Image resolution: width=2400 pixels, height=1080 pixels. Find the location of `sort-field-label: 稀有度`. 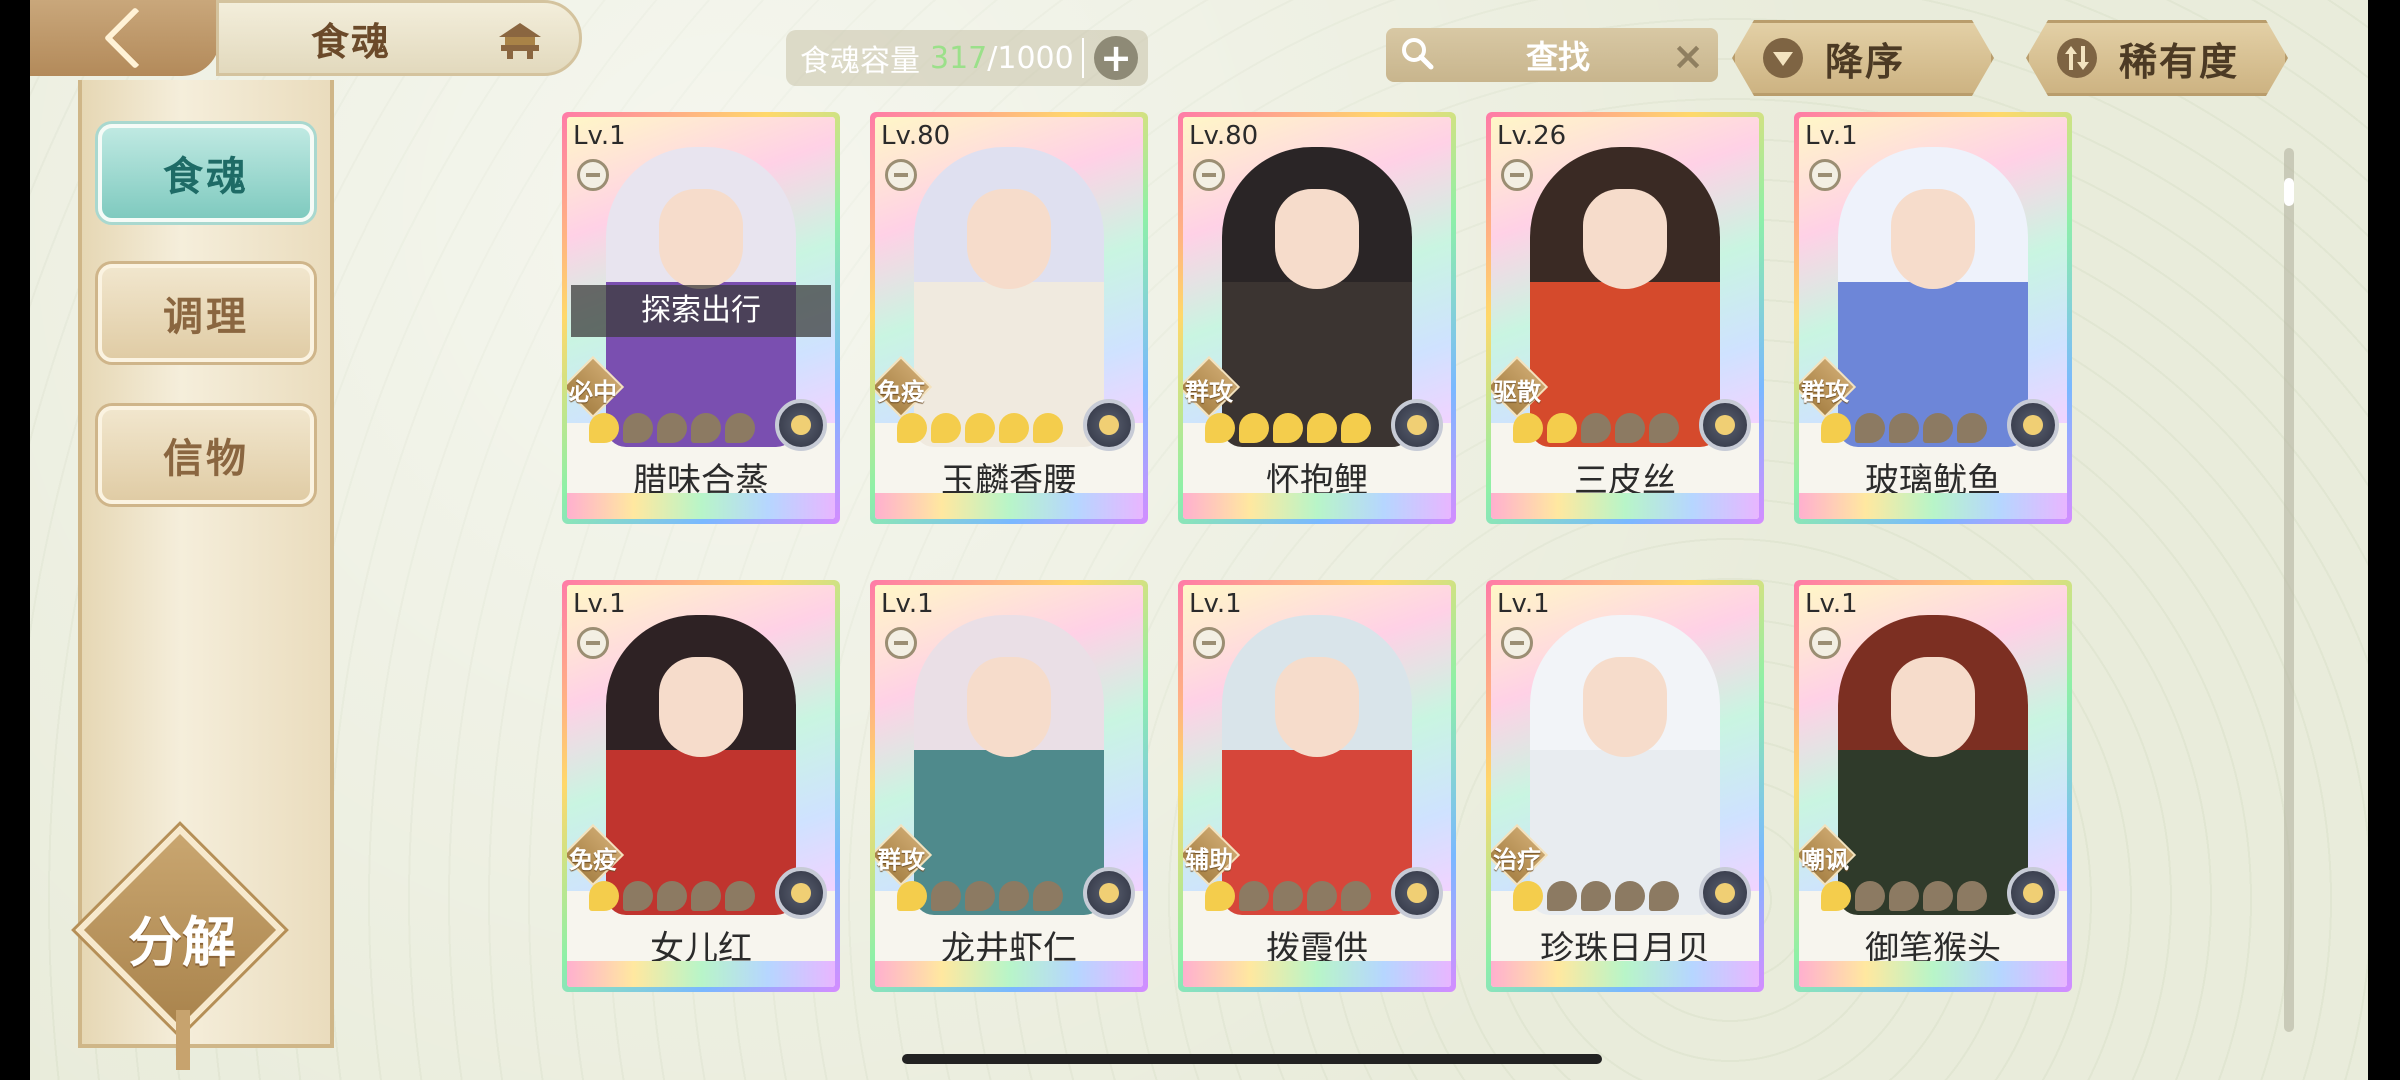

sort-field-label: 稀有度 is located at coordinates (2179, 61).